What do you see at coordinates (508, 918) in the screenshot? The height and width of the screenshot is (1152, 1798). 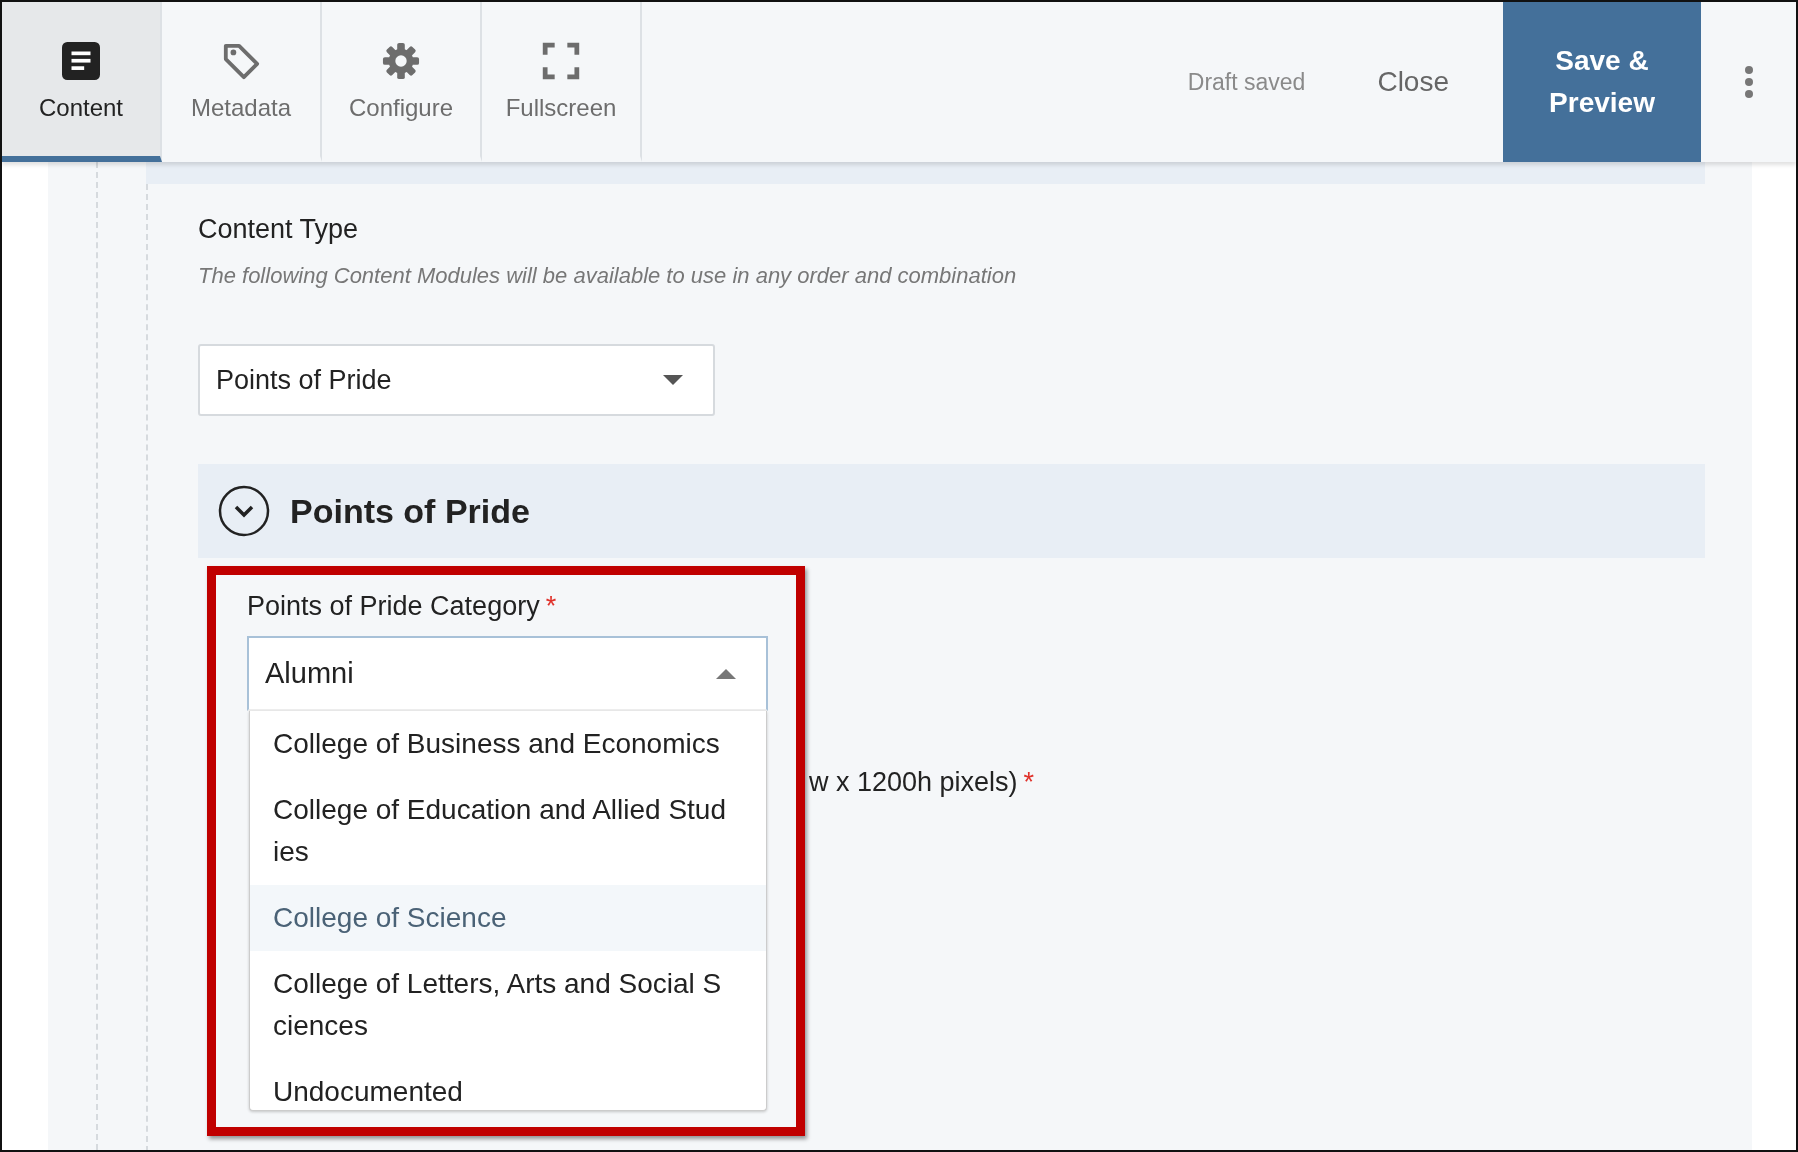 I see `dropdown-option: College of Science` at bounding box center [508, 918].